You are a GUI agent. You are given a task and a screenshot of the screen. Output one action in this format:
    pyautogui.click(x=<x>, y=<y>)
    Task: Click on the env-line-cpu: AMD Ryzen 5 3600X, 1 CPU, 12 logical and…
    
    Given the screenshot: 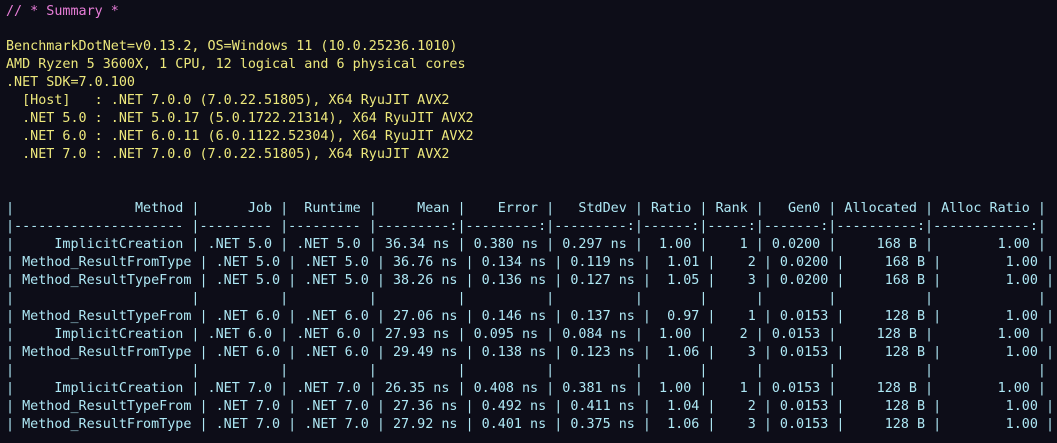 What is the action you would take?
    pyautogui.click(x=236, y=64)
    